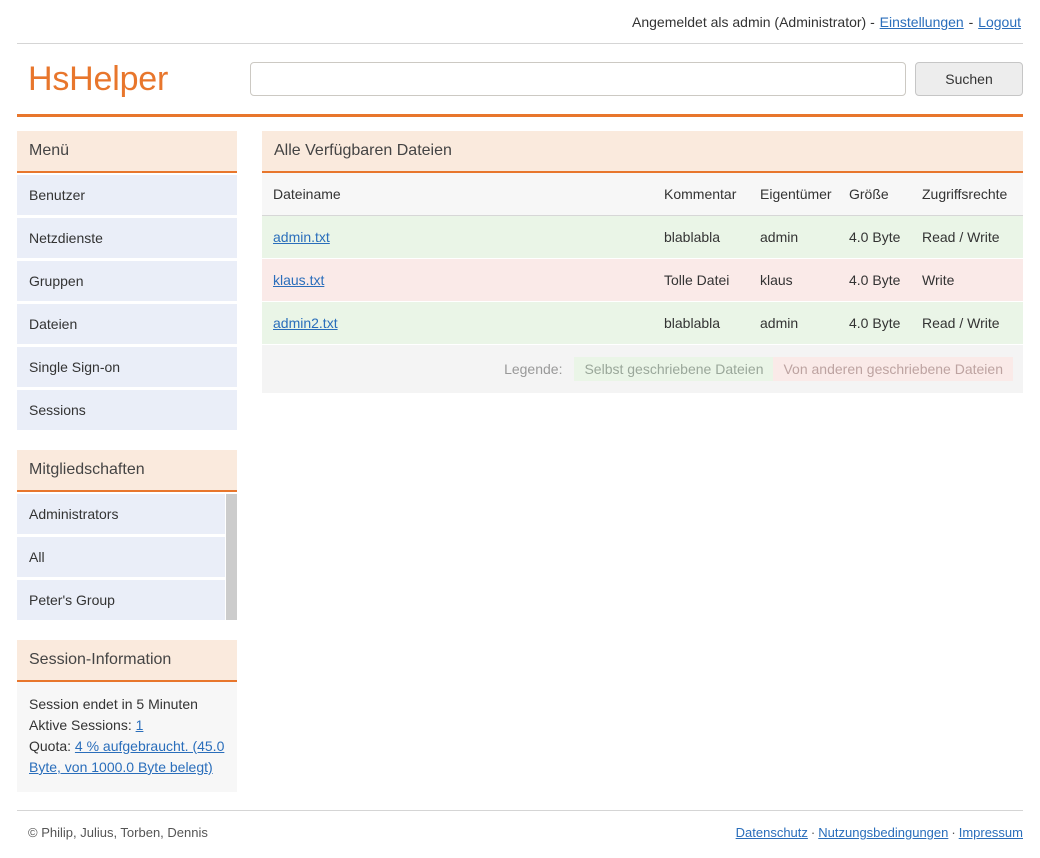 This screenshot has width=1040, height=858. I want to click on quota-label: Quota:, so click(52, 746).